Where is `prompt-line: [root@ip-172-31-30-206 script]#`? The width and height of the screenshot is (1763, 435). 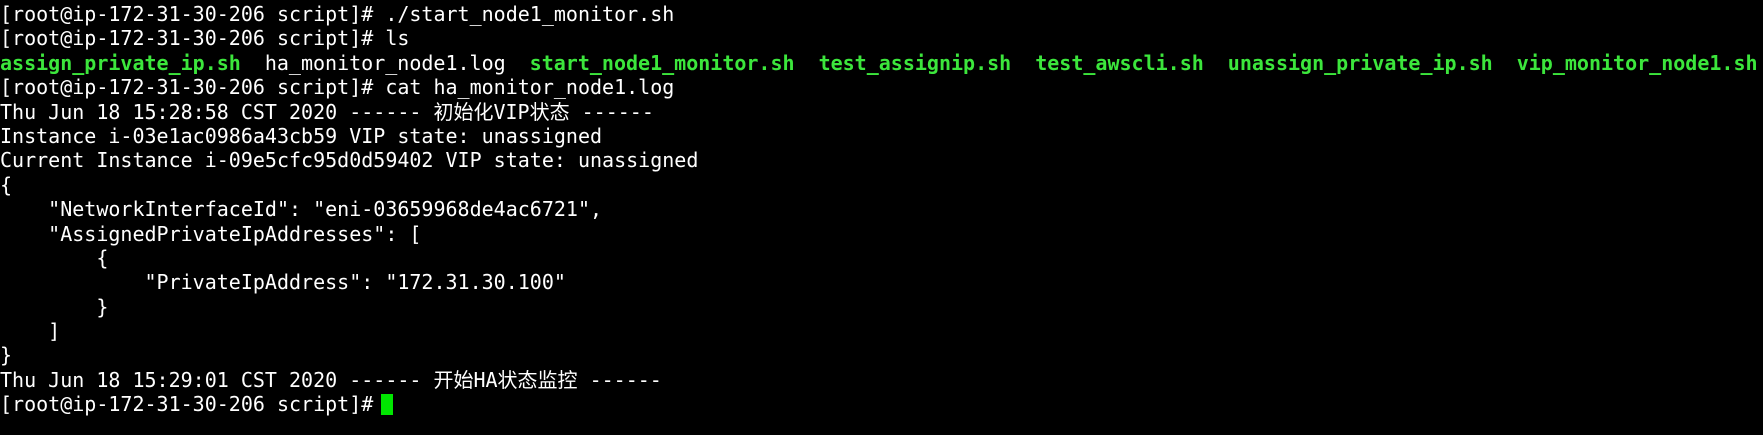
prompt-line: [root@ip-172-31-30-206 script]# is located at coordinates (881, 404).